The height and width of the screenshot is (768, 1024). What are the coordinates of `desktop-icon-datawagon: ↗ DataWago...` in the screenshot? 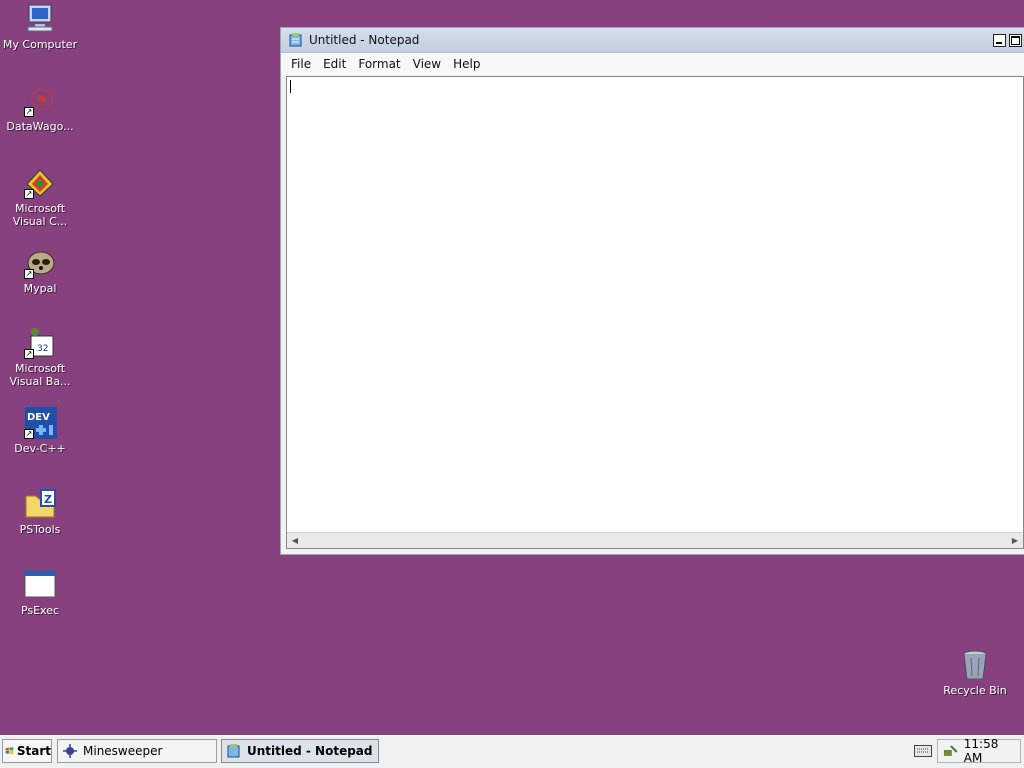 It's located at (40, 108).